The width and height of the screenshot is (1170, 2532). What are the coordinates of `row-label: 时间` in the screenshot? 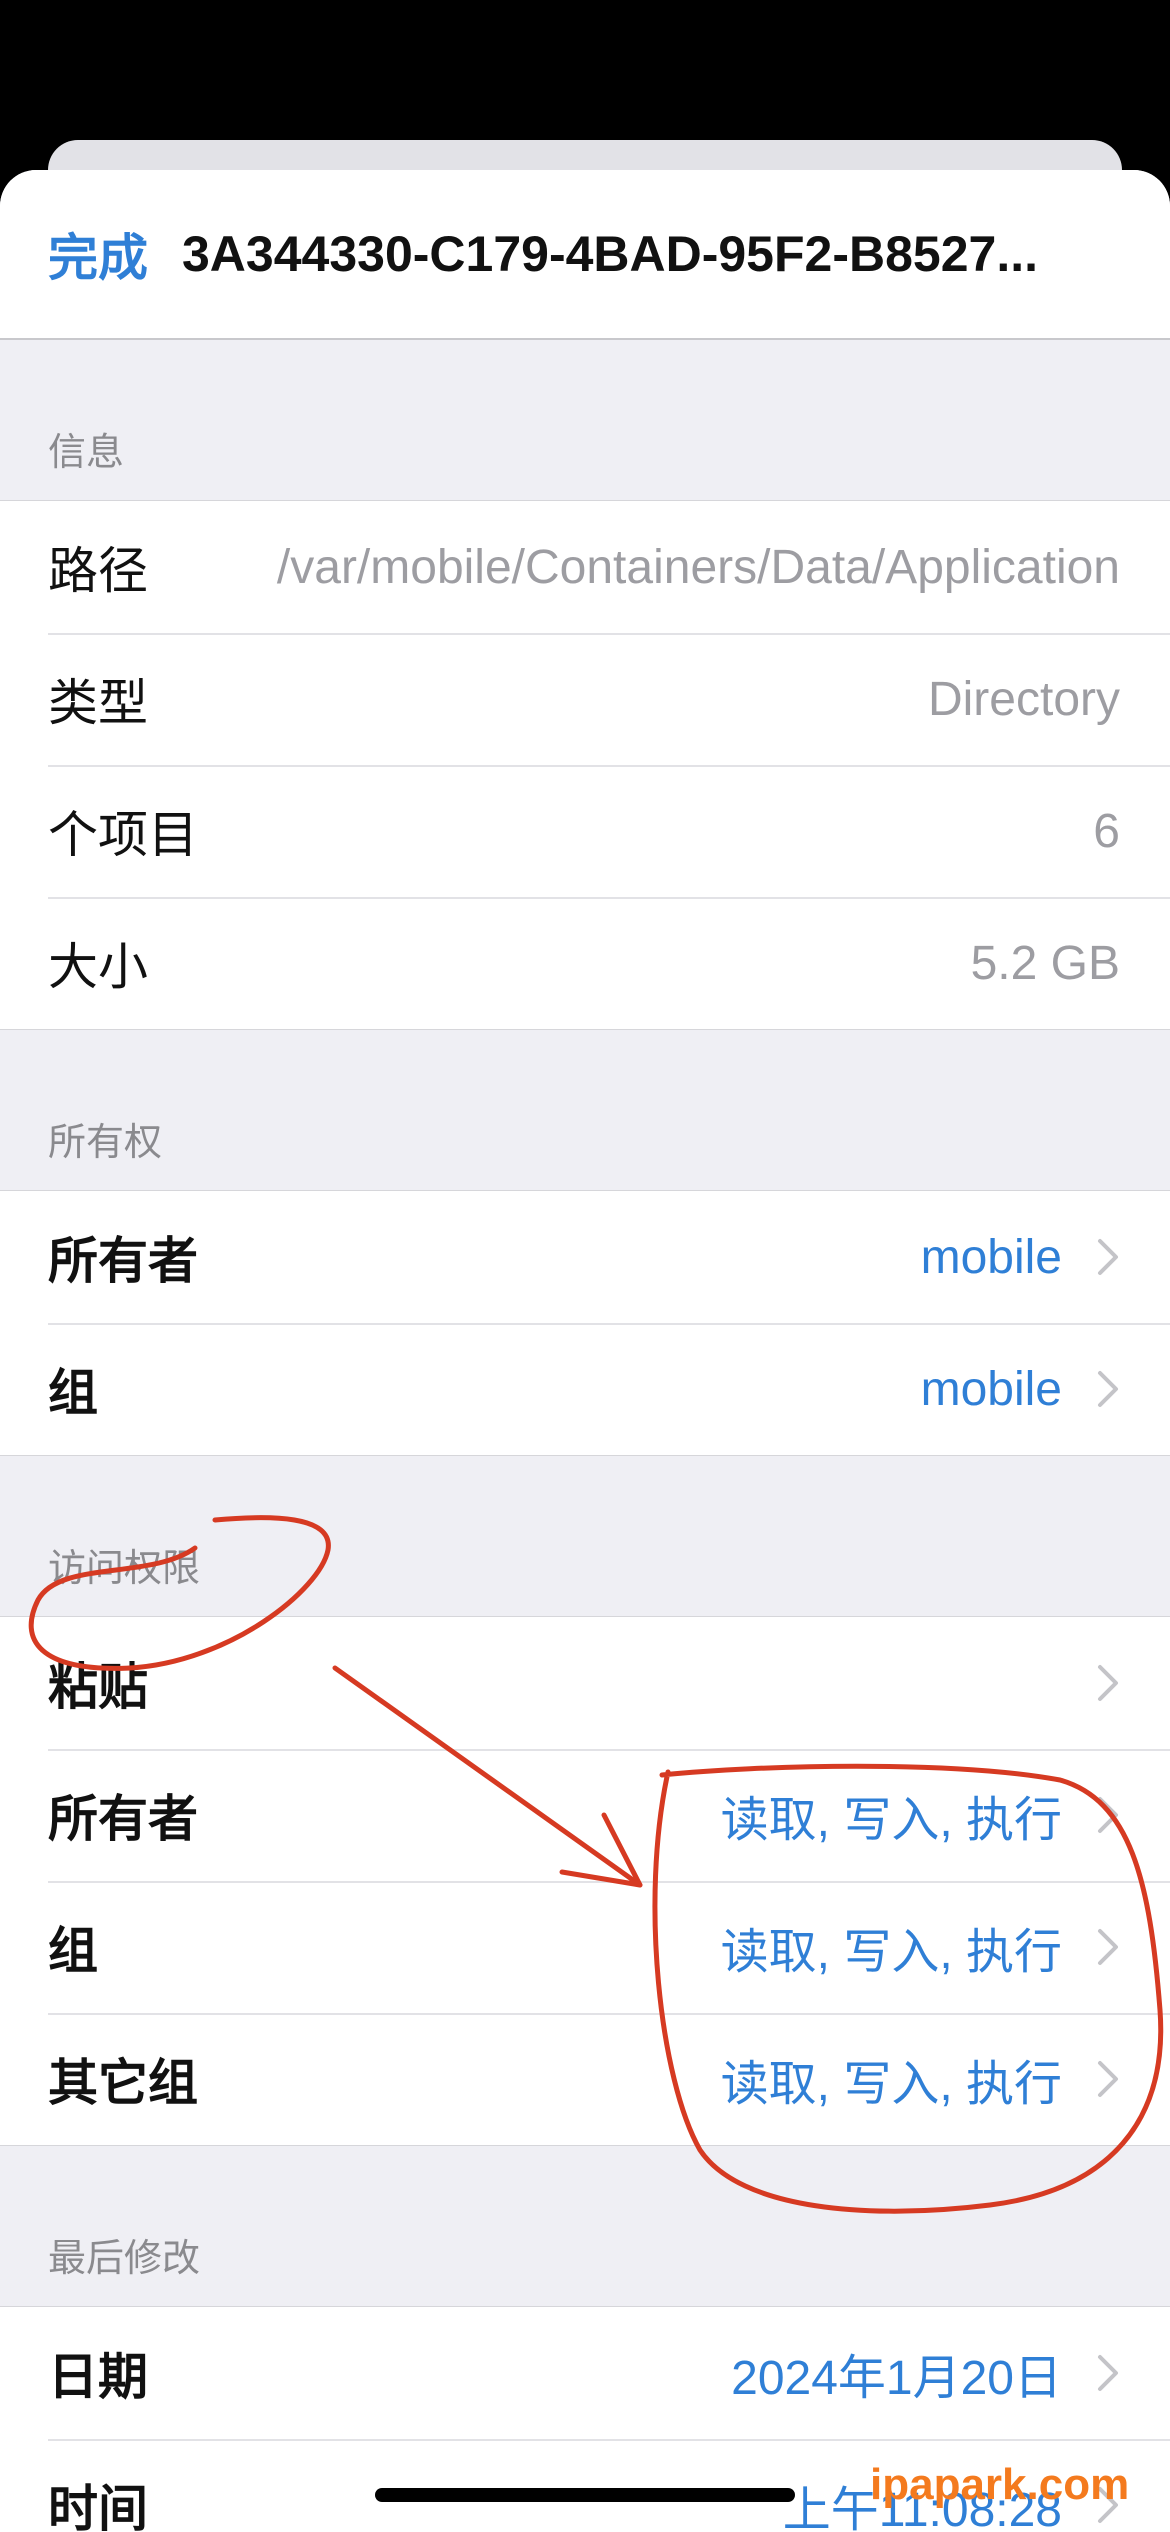 It's located at (98, 2506).